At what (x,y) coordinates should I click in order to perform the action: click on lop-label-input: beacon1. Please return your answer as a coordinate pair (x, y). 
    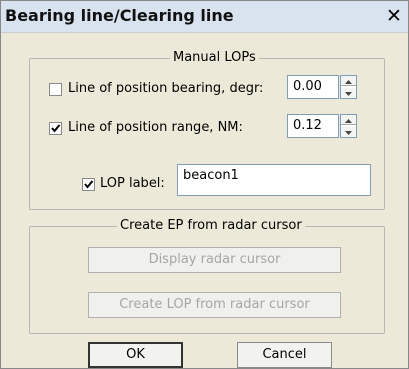
    Looking at the image, I should click on (274, 180).